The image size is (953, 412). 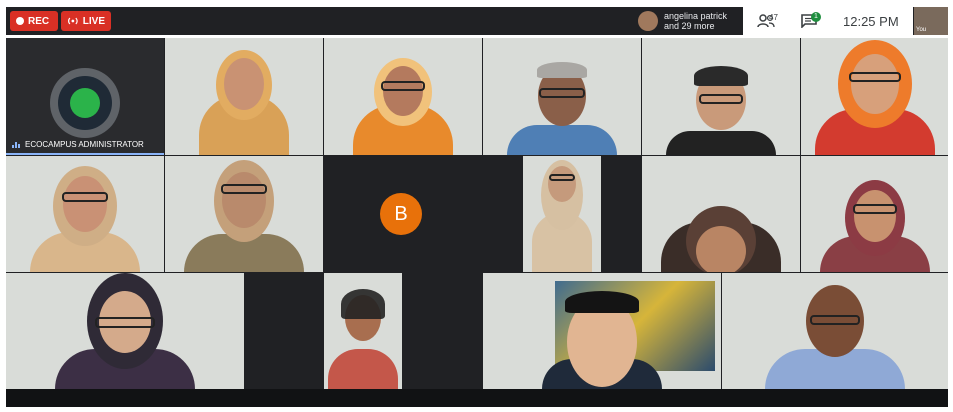 I want to click on rec-label: REC, so click(x=39, y=21).